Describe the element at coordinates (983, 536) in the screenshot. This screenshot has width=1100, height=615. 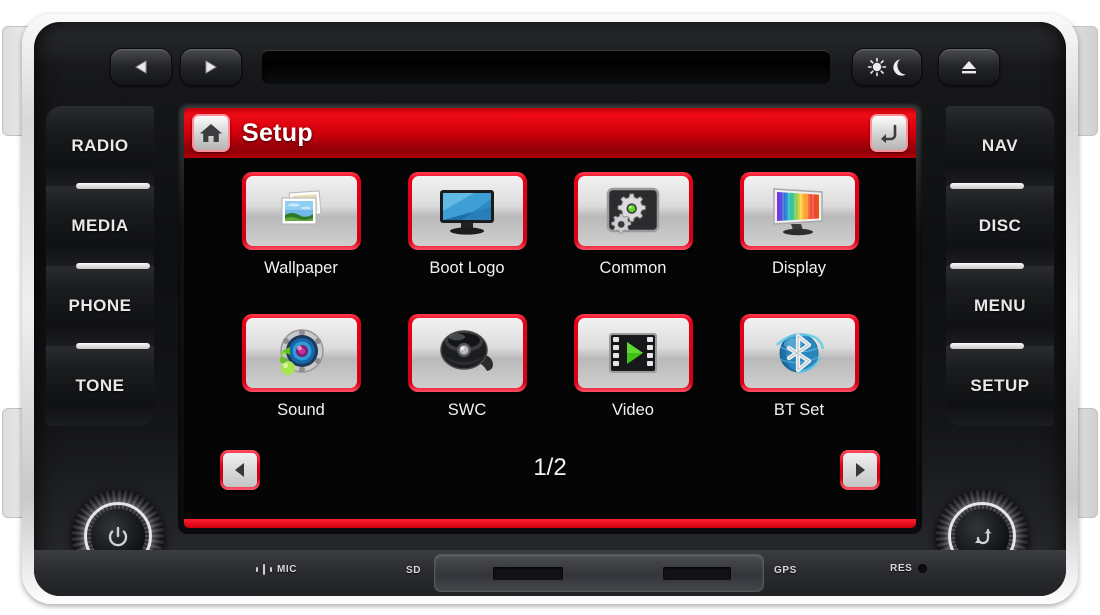
I see `rotate-arrow-icon` at that location.